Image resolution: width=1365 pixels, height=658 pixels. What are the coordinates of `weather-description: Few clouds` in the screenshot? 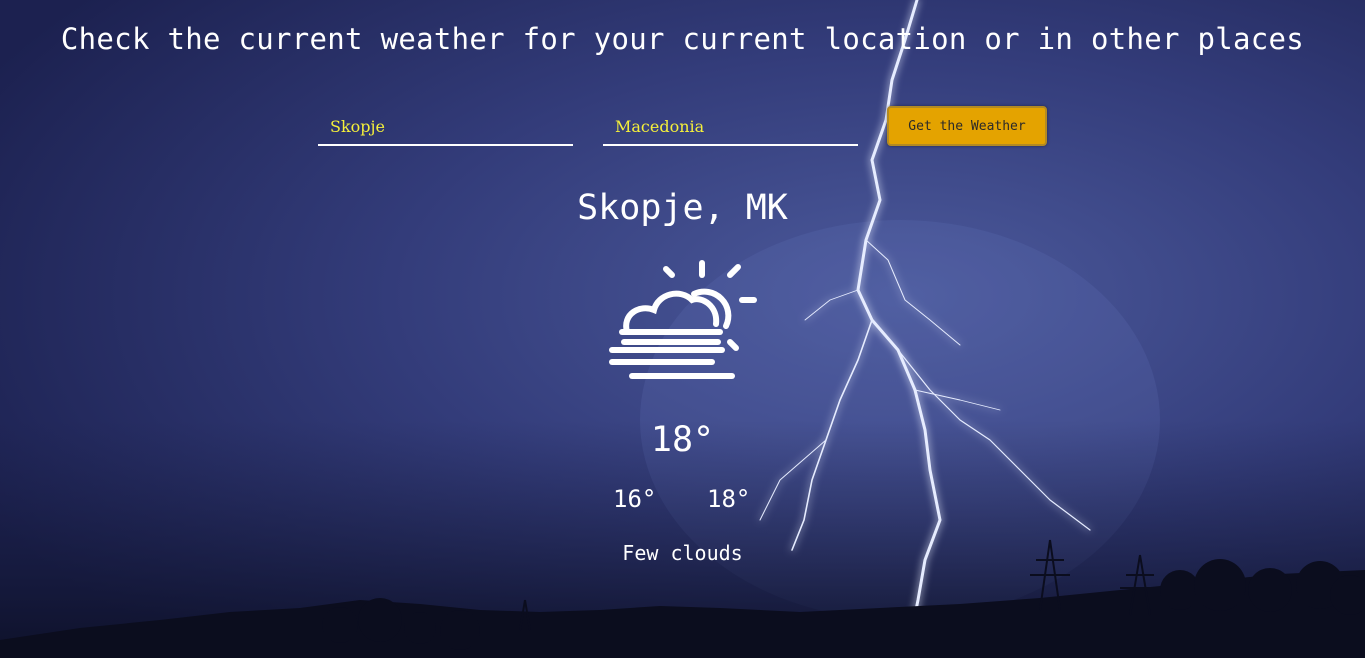 It's located at (682, 553).